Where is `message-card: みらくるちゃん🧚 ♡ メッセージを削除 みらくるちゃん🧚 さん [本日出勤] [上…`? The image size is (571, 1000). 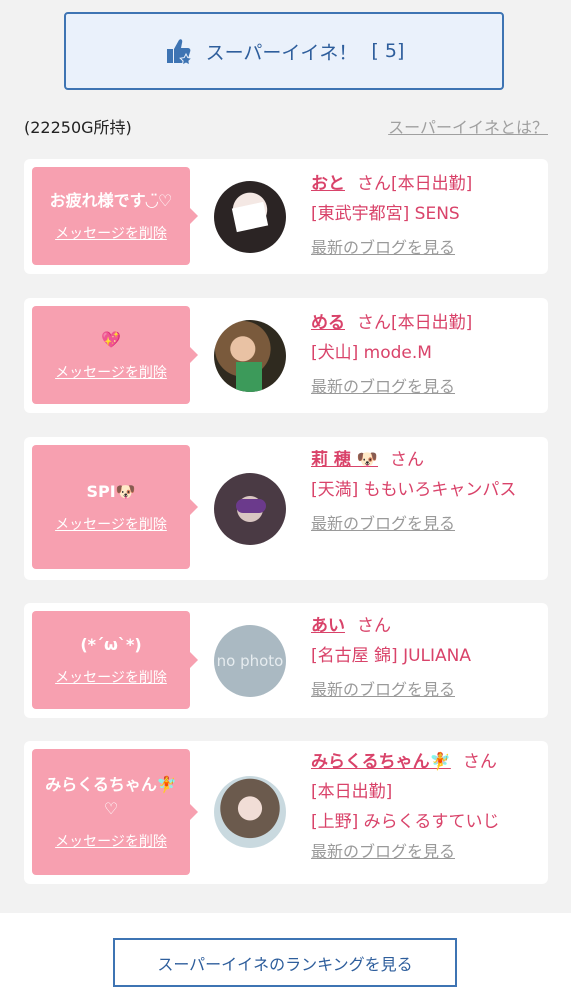
message-card: みらくるちゃん🧚 ♡ メッセージを削除 みらくるちゃん🧚 さん [本日出勤] [上… is located at coordinates (286, 812).